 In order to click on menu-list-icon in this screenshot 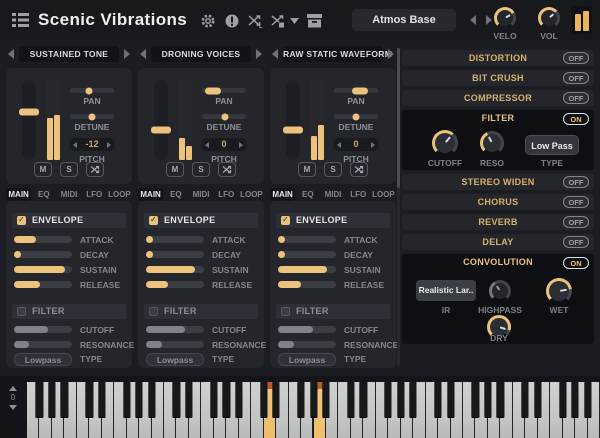, I will do `click(21, 20)`.